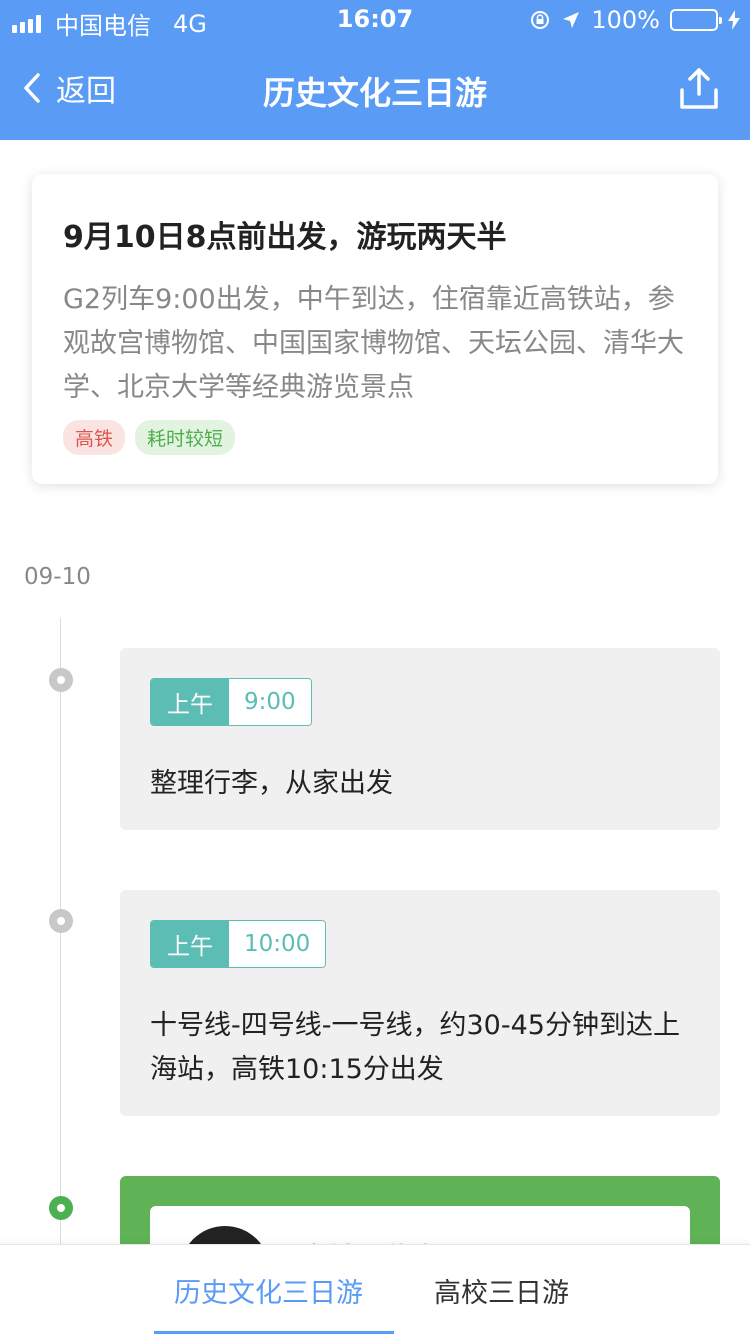 Image resolution: width=750 pixels, height=1334 pixels. I want to click on status-right: 100%, so click(634, 20).